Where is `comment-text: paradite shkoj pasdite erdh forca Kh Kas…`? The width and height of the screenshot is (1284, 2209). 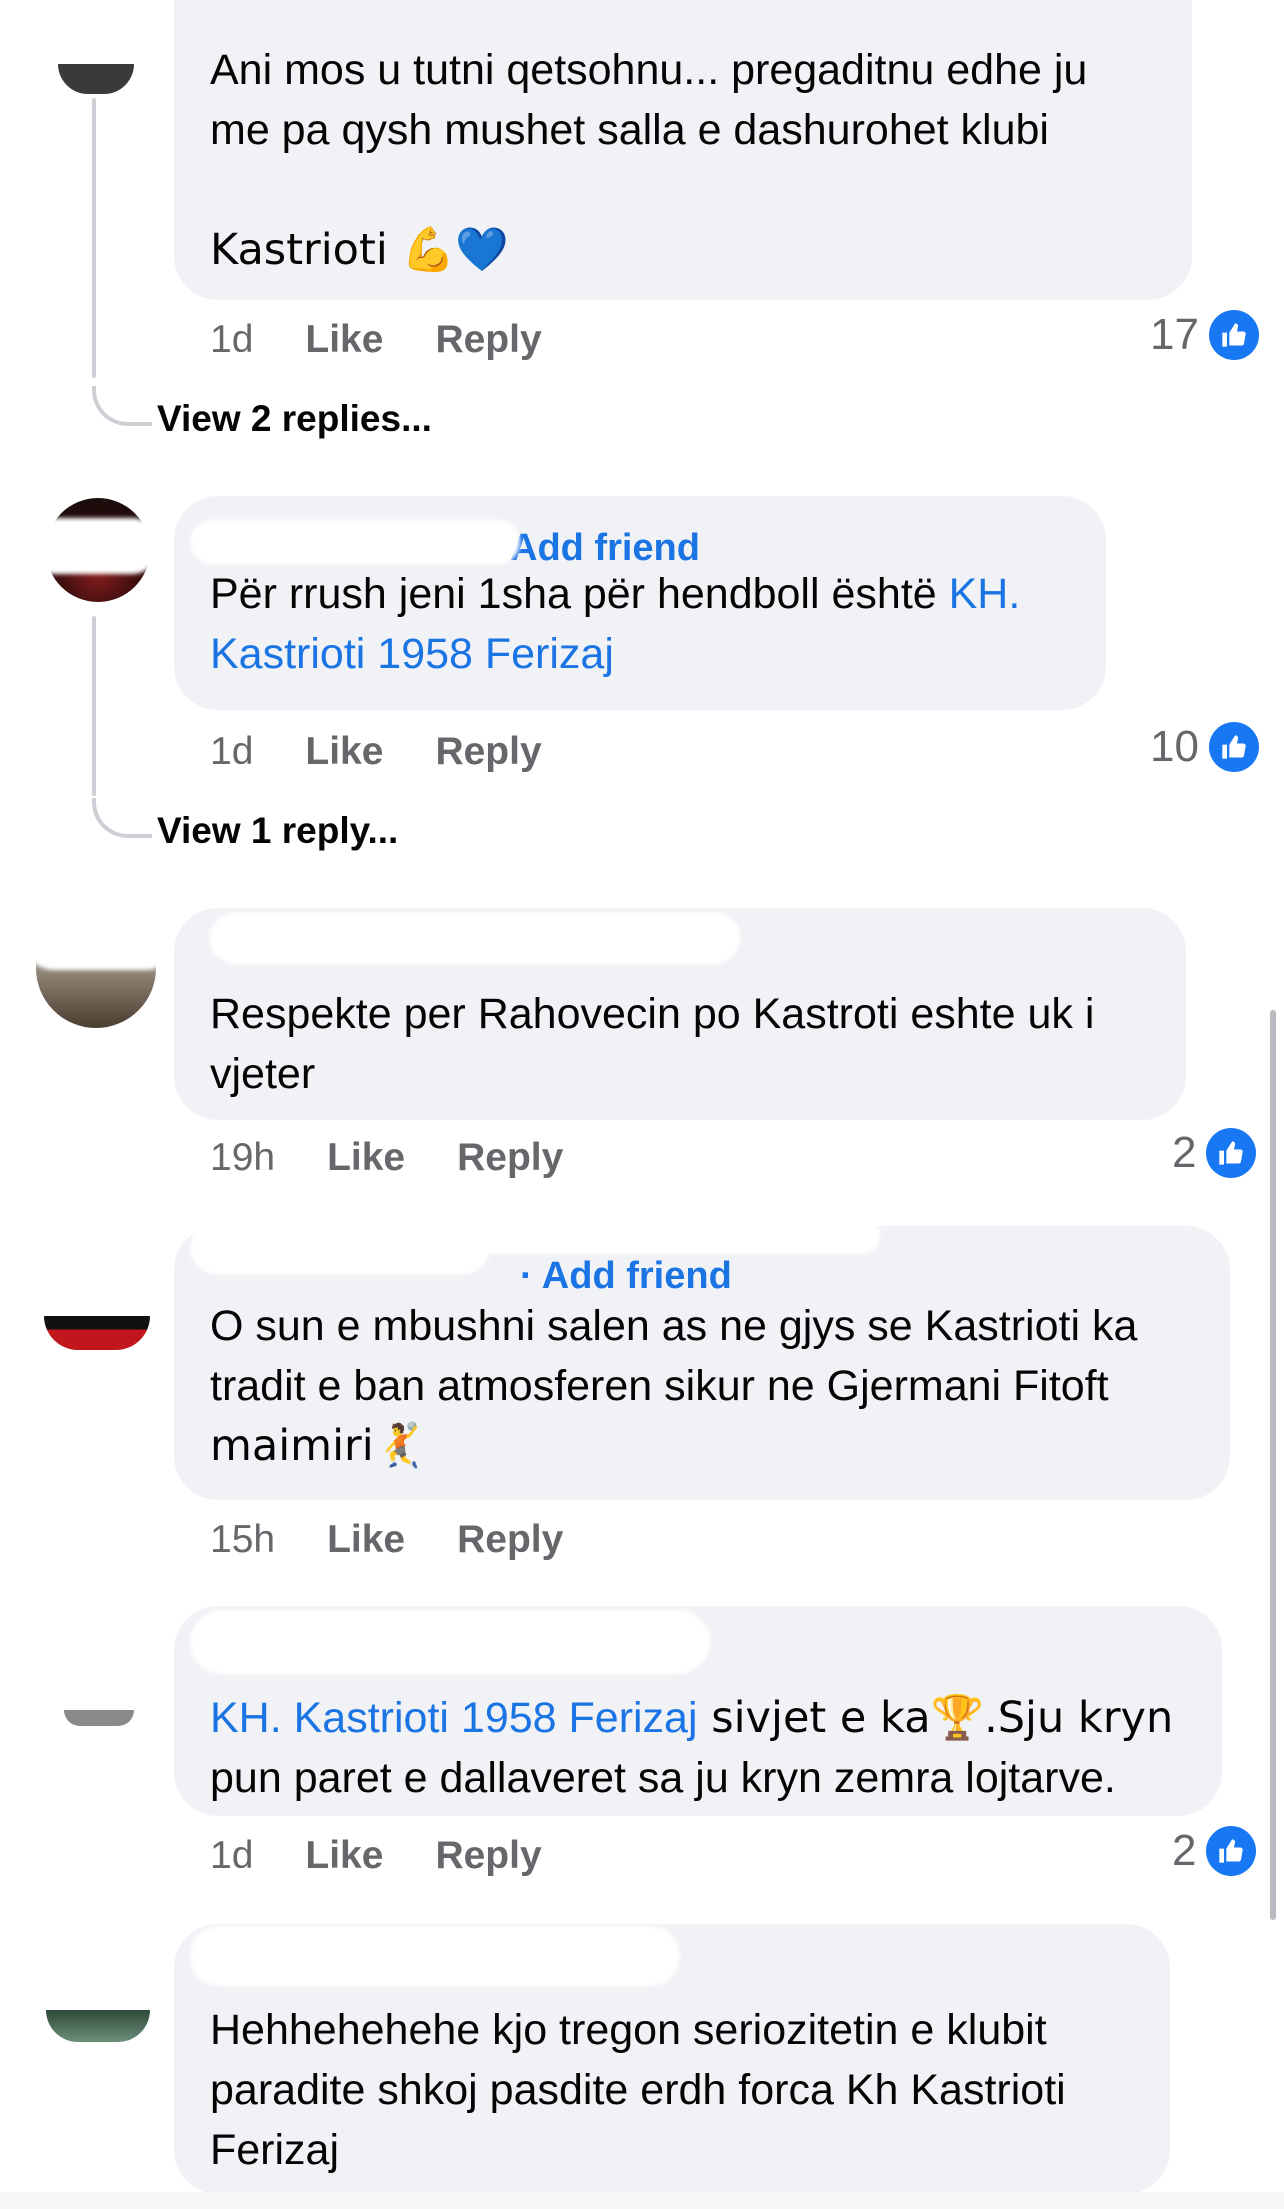 comment-text: paradite shkoj pasdite erdh forca Kh Kas… is located at coordinates (638, 2090).